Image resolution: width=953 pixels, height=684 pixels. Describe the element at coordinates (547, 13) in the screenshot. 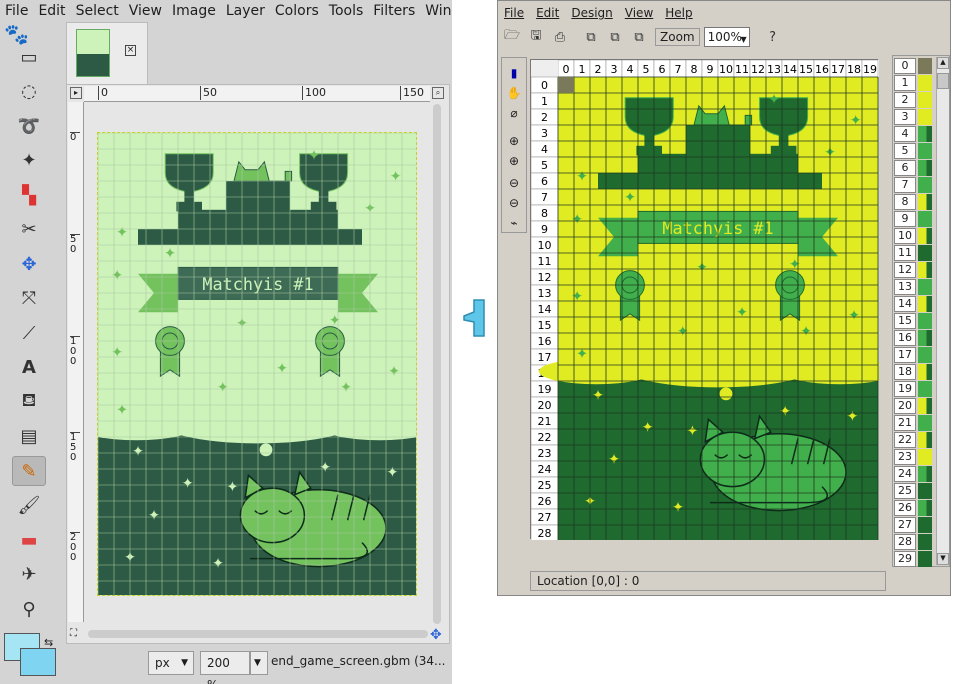

I see `gbmb-menu-edit: Edit` at that location.